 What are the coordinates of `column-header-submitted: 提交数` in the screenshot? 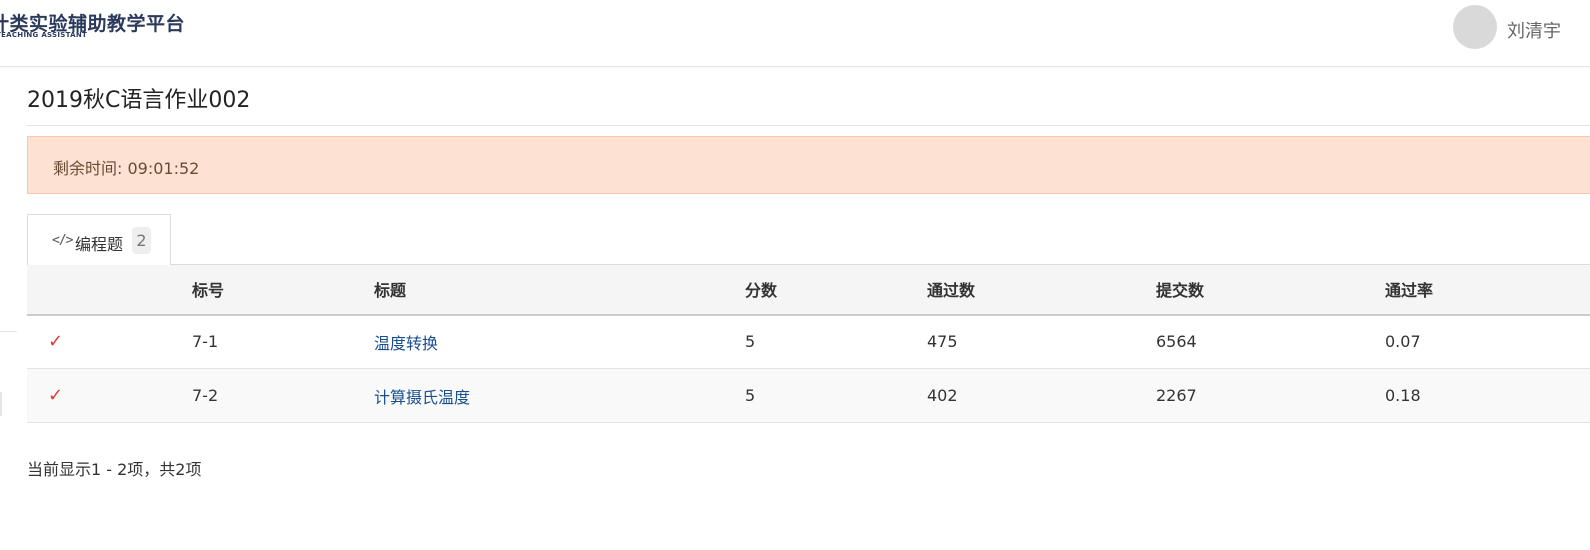 It's located at (1270, 290).